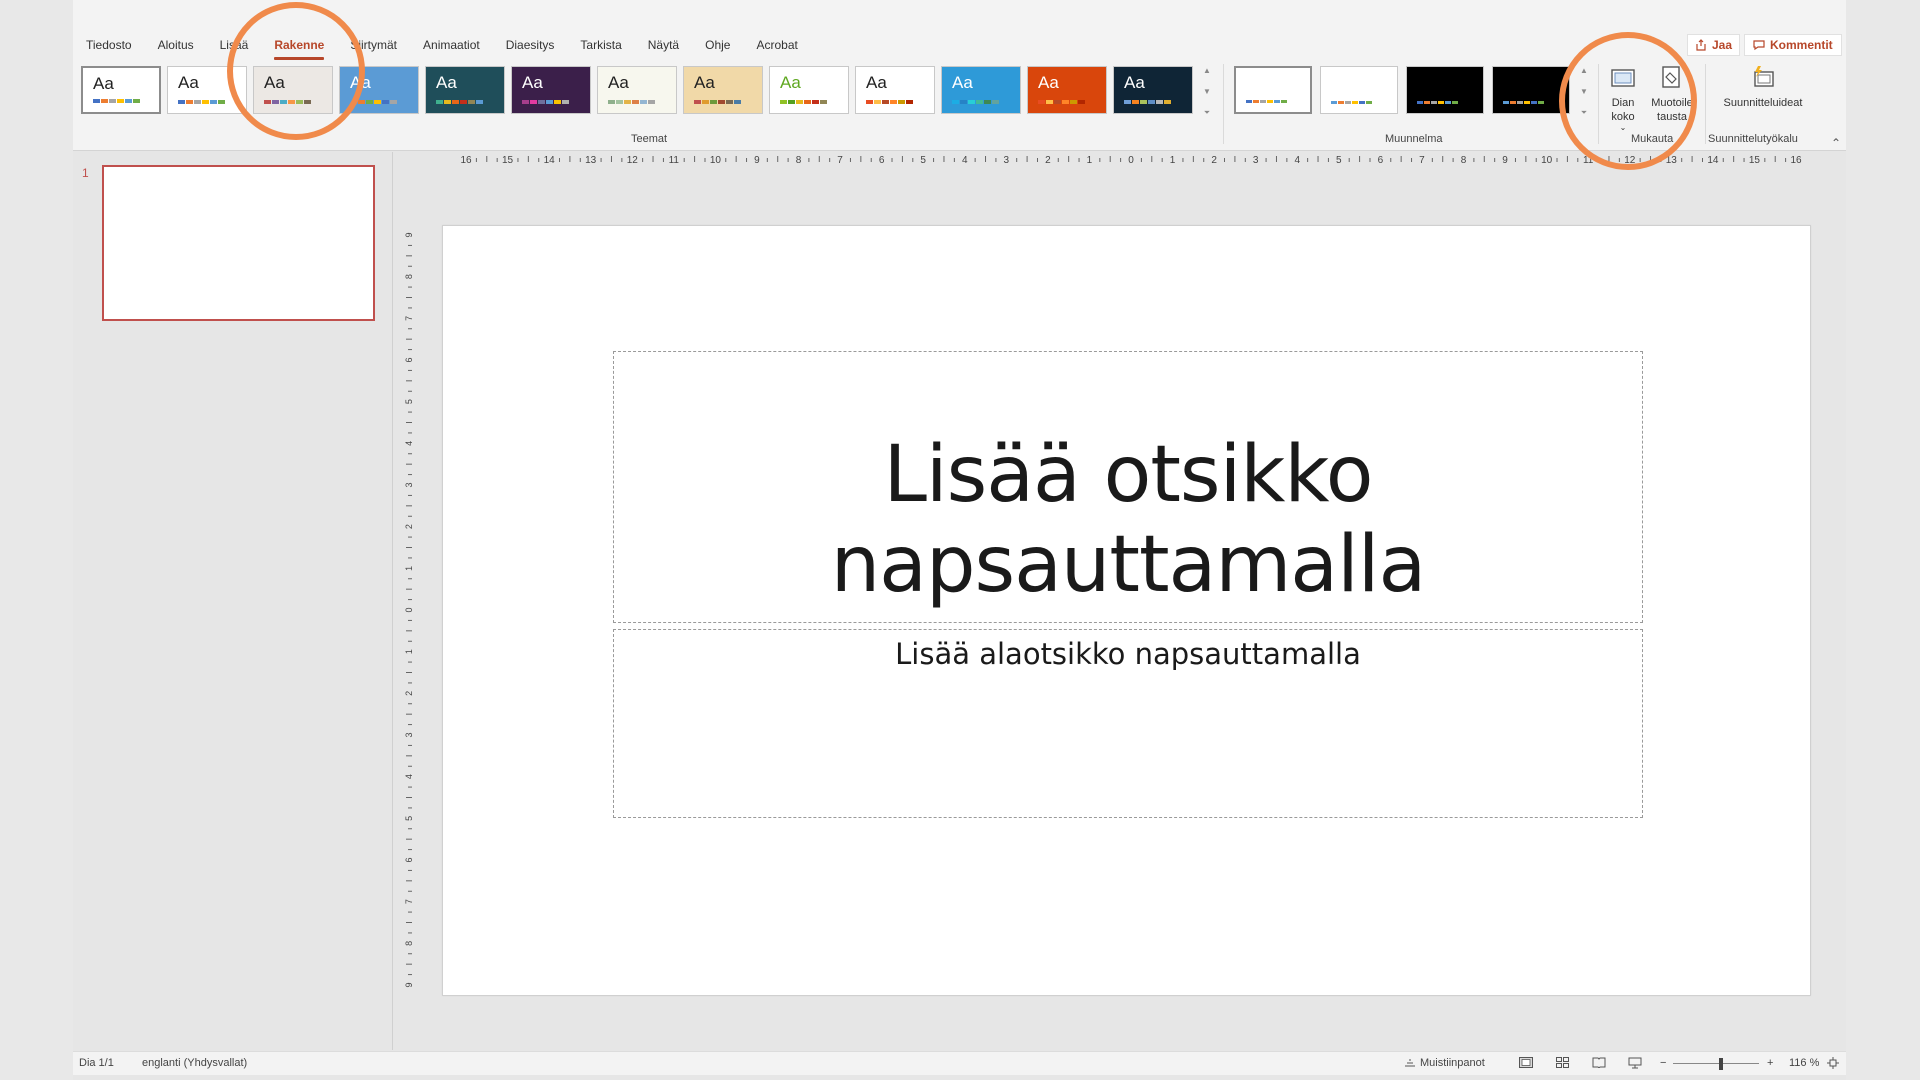 This screenshot has height=1080, width=1920. Describe the element at coordinates (1721, 1064) in the screenshot. I see `zoom-slider-thumb` at that location.